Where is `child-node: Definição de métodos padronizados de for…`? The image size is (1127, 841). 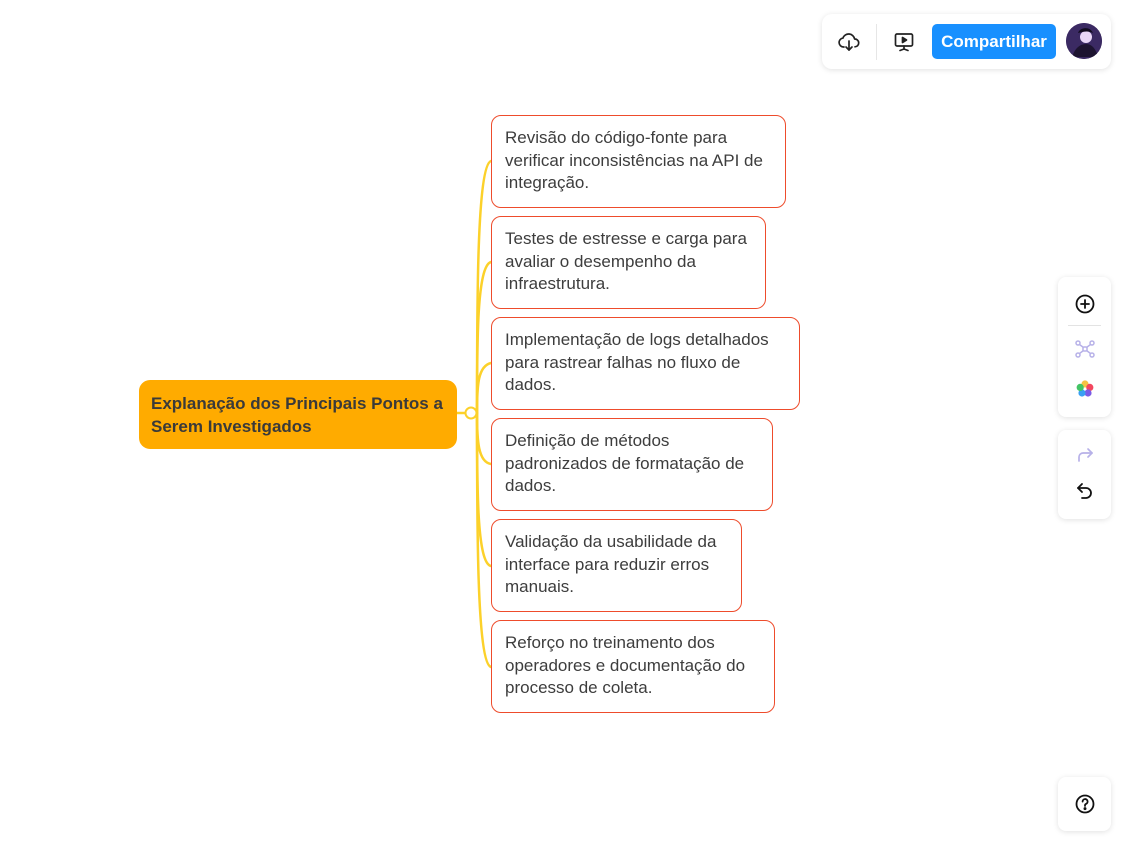
child-node: Definição de métodos padronizados de for… is located at coordinates (632, 464).